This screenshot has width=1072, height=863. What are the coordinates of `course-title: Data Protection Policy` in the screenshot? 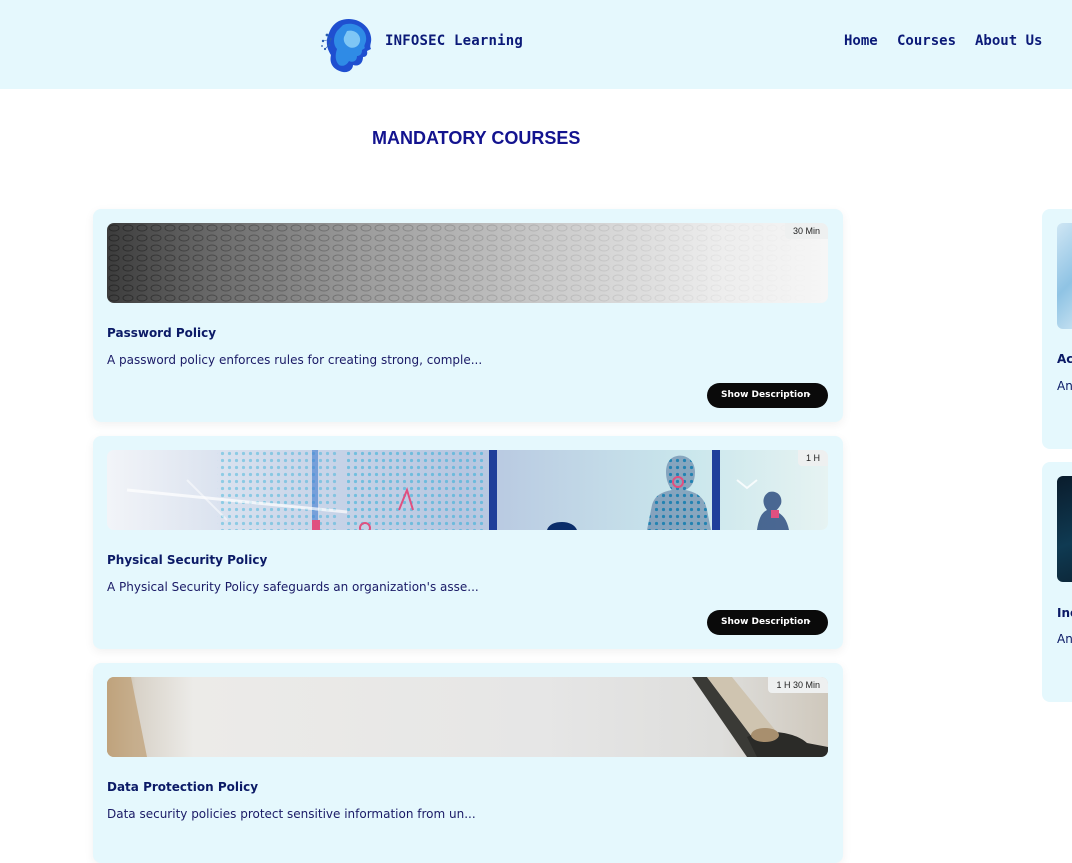 It's located at (183, 787).